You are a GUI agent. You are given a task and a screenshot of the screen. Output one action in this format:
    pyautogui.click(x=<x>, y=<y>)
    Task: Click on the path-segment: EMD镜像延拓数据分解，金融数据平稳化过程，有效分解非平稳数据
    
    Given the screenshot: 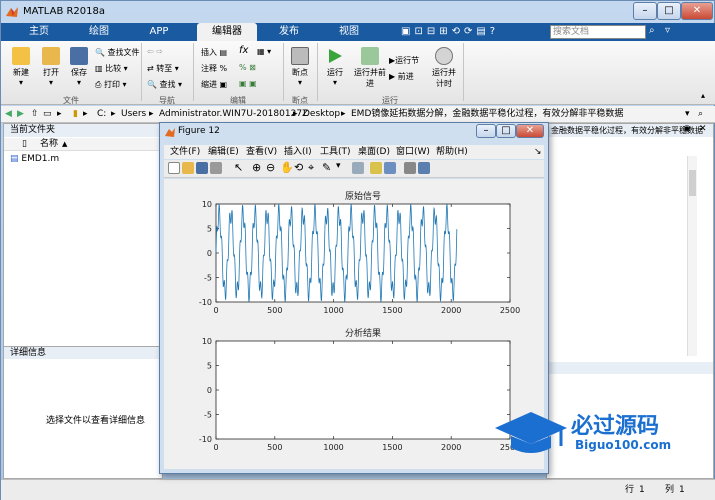 What is the action you would take?
    pyautogui.click(x=516, y=114)
    